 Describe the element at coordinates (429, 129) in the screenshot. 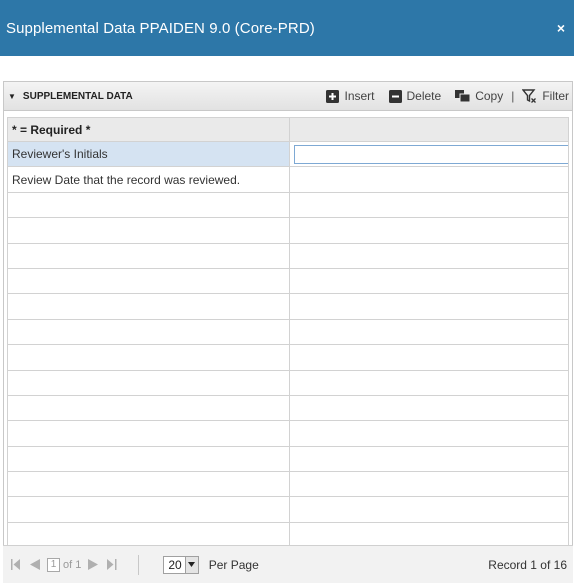

I see `value-header` at that location.